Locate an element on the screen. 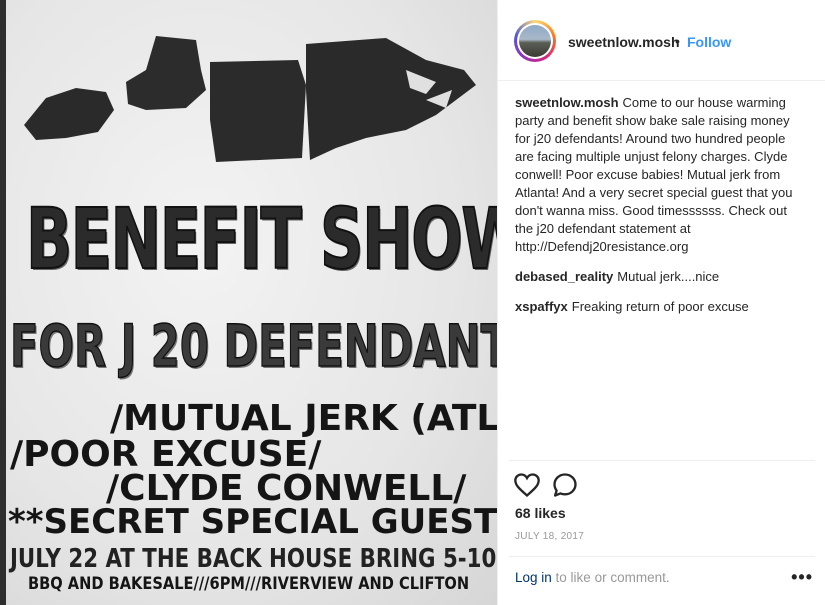  likes-count: 68 likes is located at coordinates (540, 513).